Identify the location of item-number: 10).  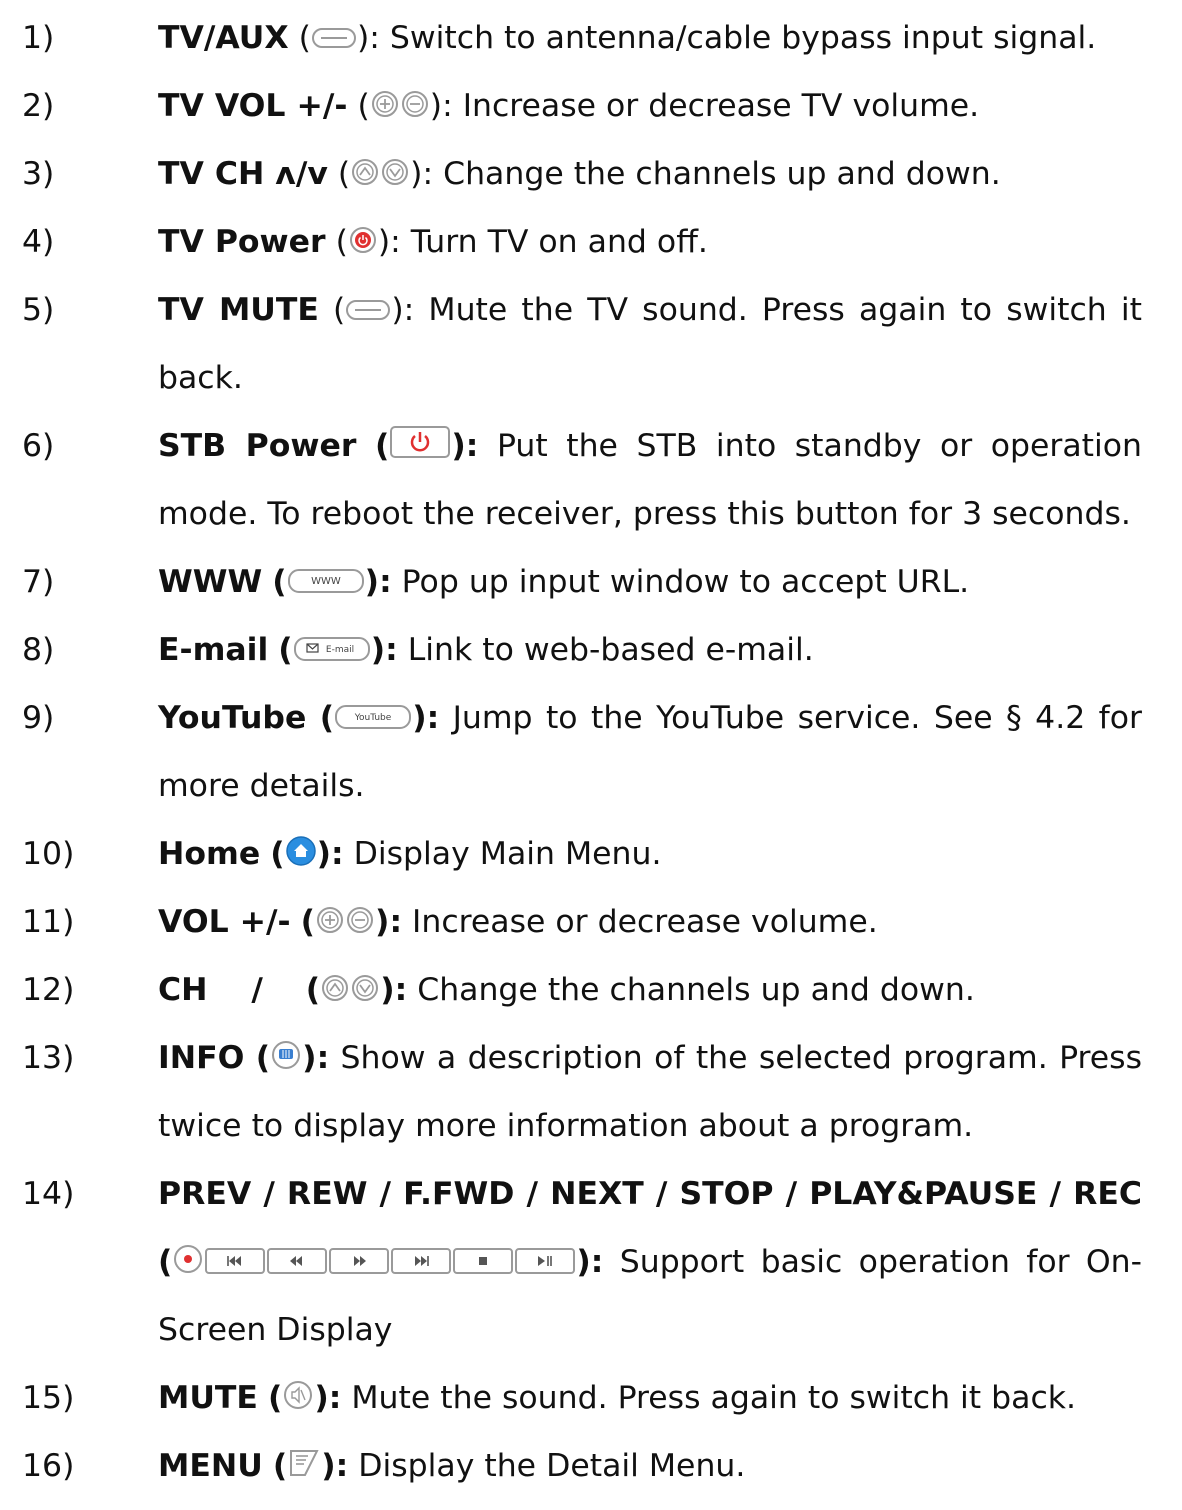
(48, 854).